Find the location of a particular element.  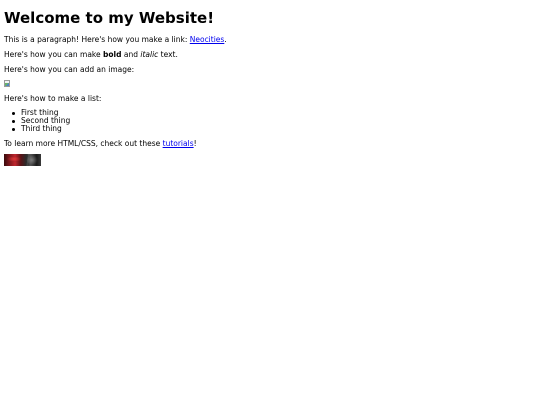

paragraph-formatting-middle: and is located at coordinates (131, 54).